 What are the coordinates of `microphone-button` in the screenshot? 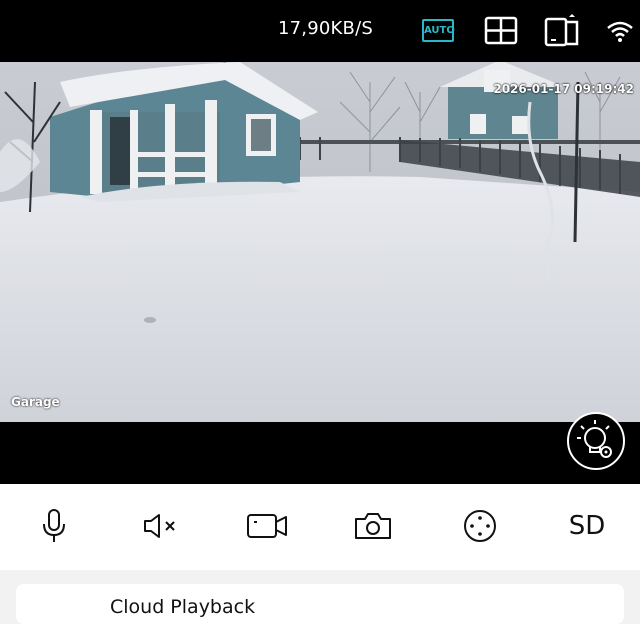 It's located at (54, 526).